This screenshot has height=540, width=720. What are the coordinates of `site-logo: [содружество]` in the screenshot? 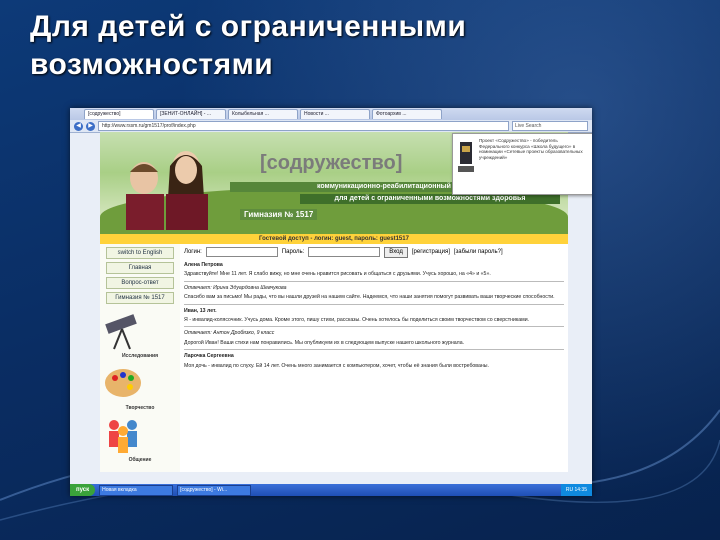 It's located at (331, 163).